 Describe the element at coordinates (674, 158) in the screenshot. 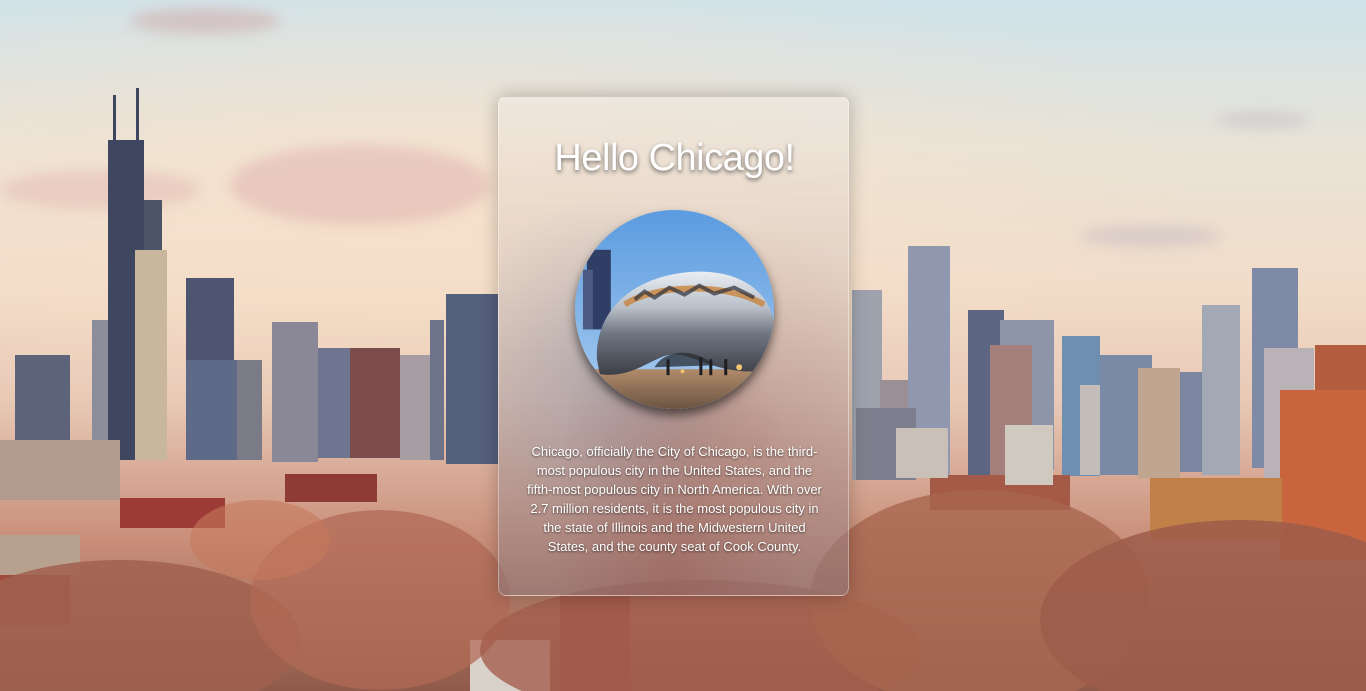

I see `card-title: Hello Chicago!` at that location.